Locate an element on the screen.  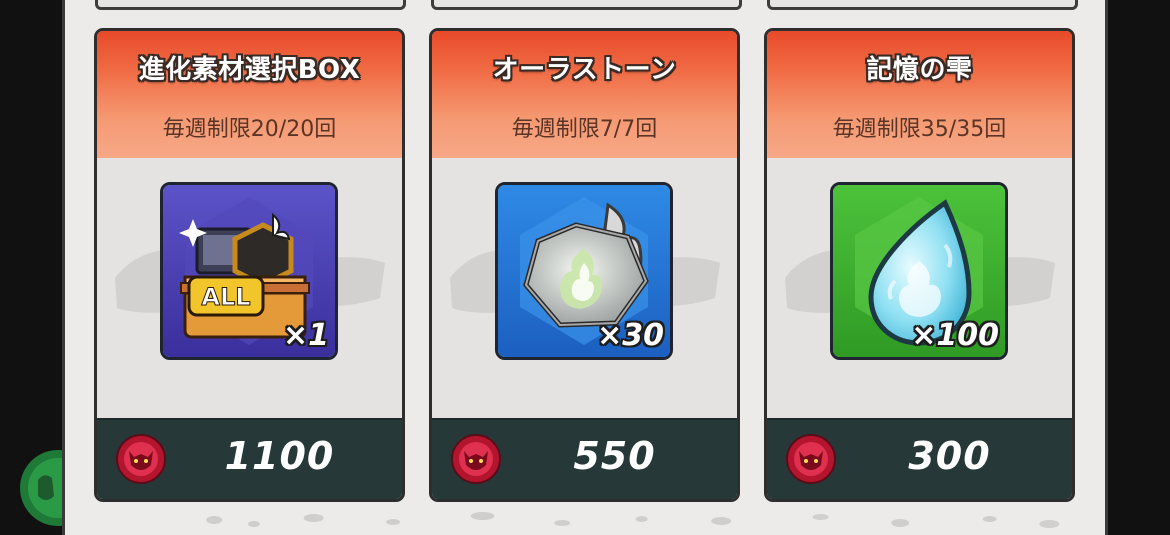
side-menu-fist-icon is located at coordinates (41, 487).